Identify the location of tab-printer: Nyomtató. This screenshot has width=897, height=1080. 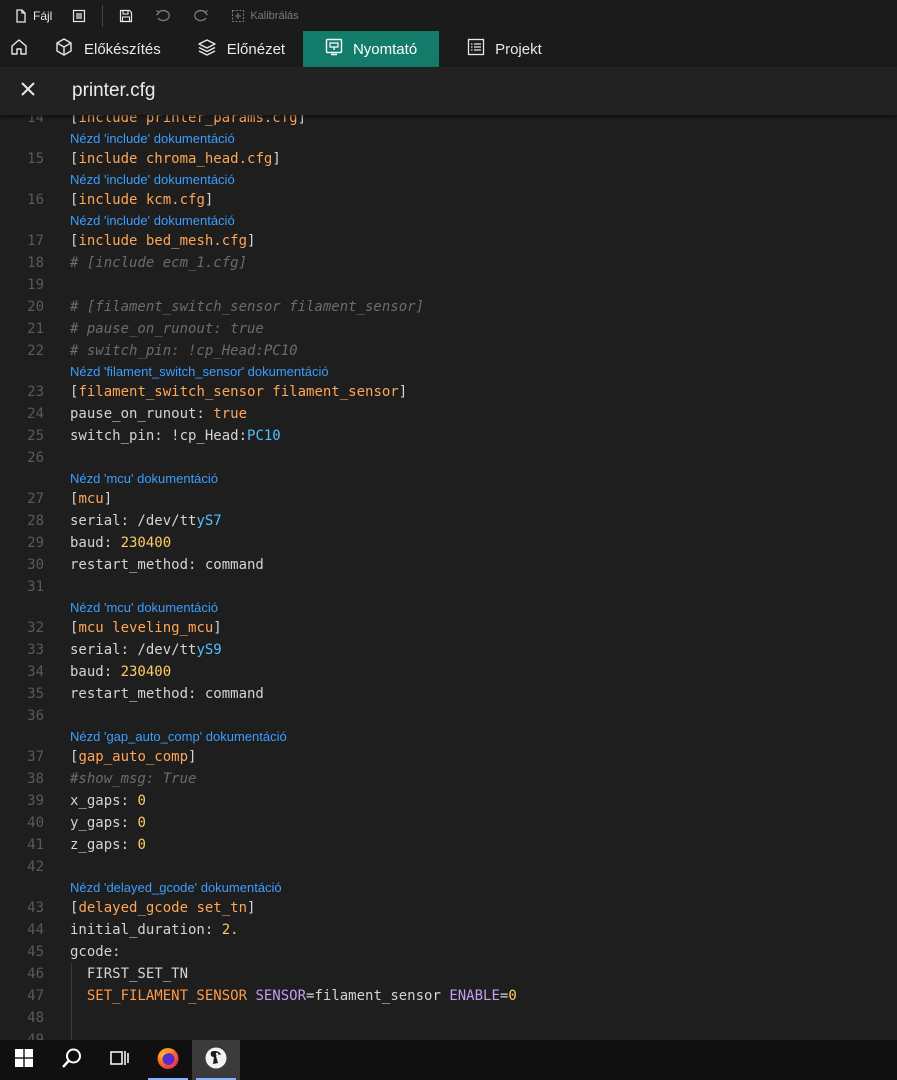
(371, 49).